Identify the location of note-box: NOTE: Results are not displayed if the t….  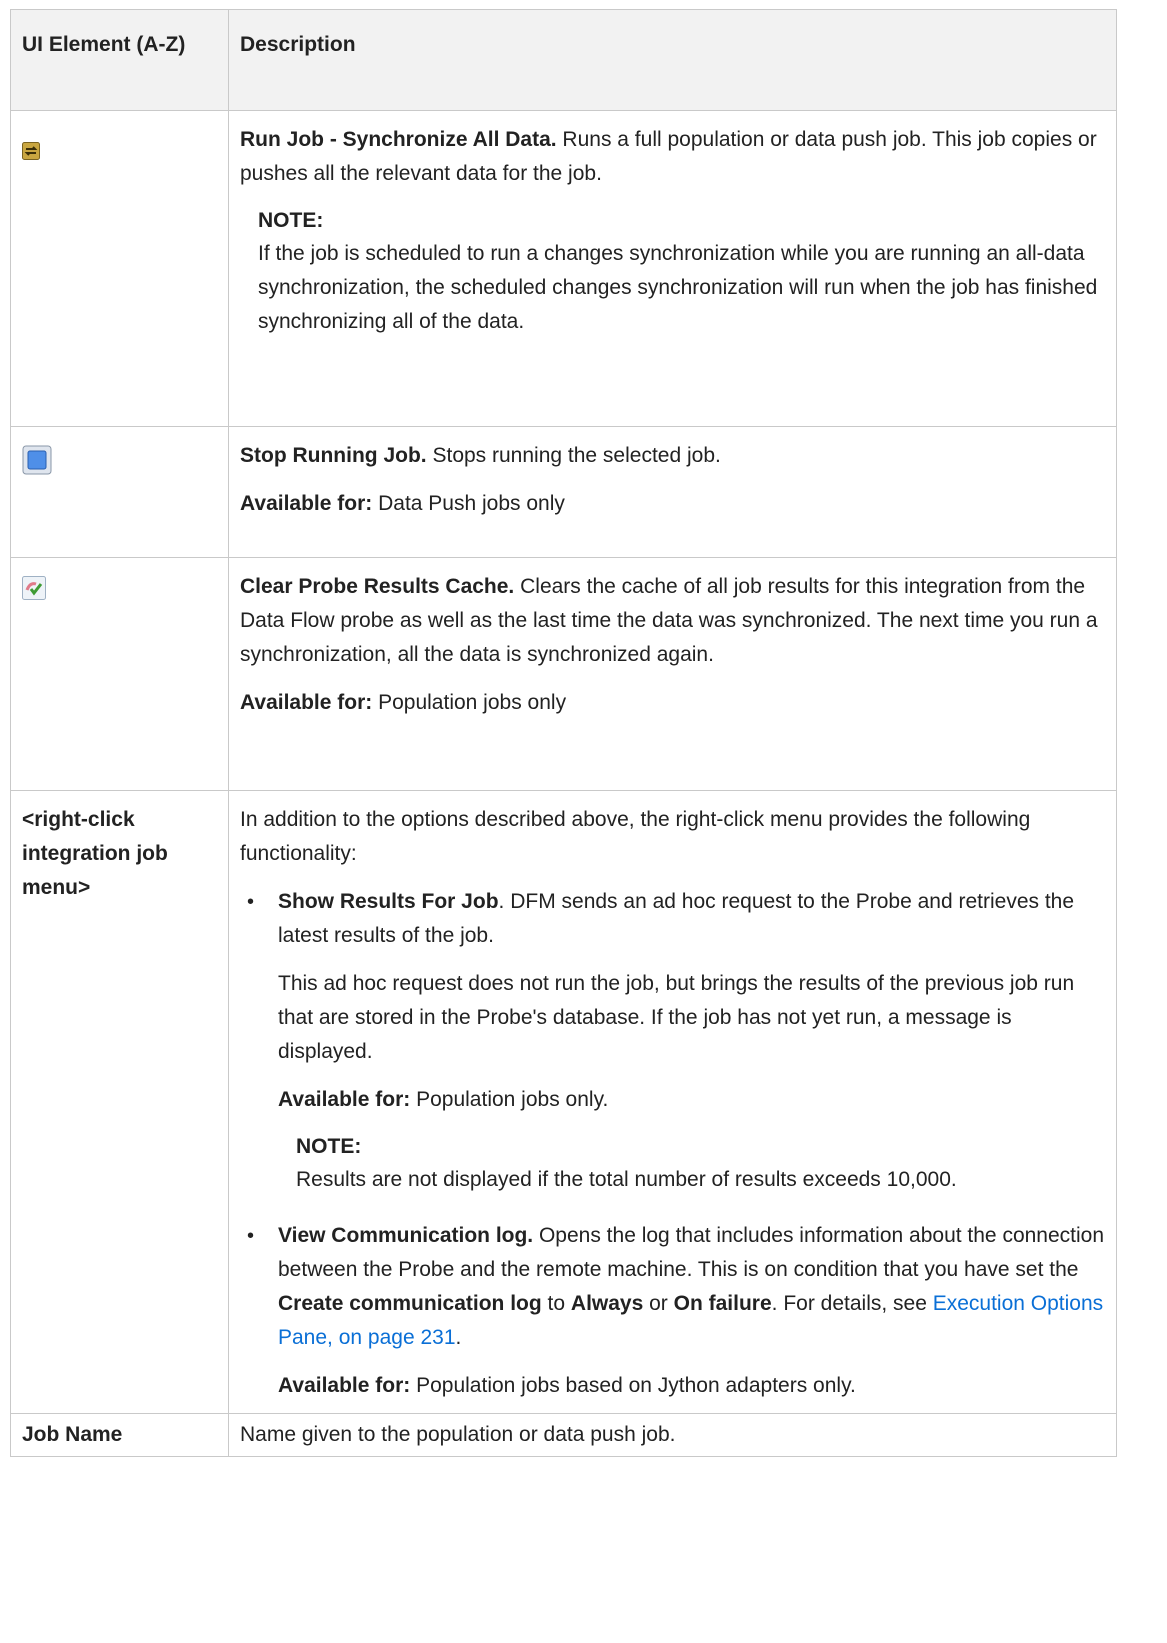
(626, 1163).